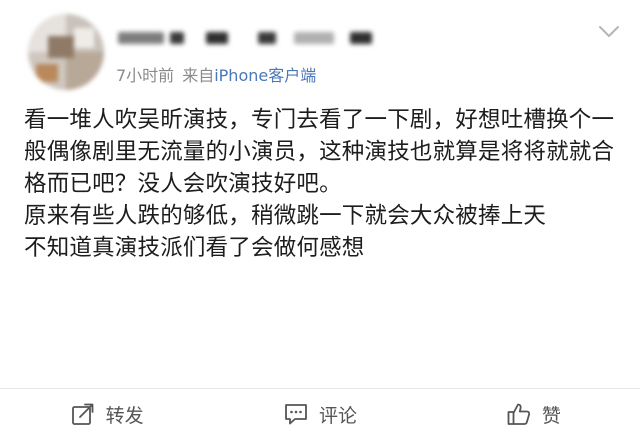 The height and width of the screenshot is (439, 640). Describe the element at coordinates (285, 216) in the screenshot. I see `post-paragraph: 原来有些人跌的够低，稍微跳一下就会大众被捧上天` at that location.